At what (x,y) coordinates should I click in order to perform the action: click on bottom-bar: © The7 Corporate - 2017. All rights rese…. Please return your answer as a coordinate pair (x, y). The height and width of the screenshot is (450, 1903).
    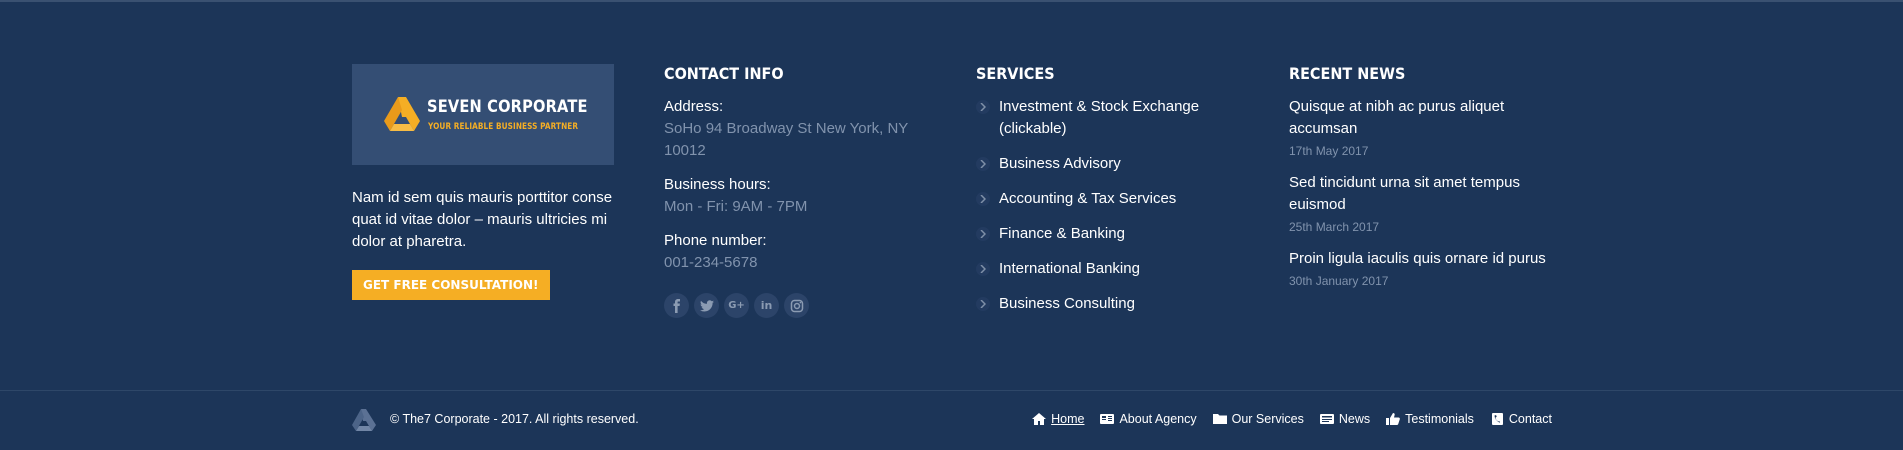
    Looking at the image, I should click on (952, 420).